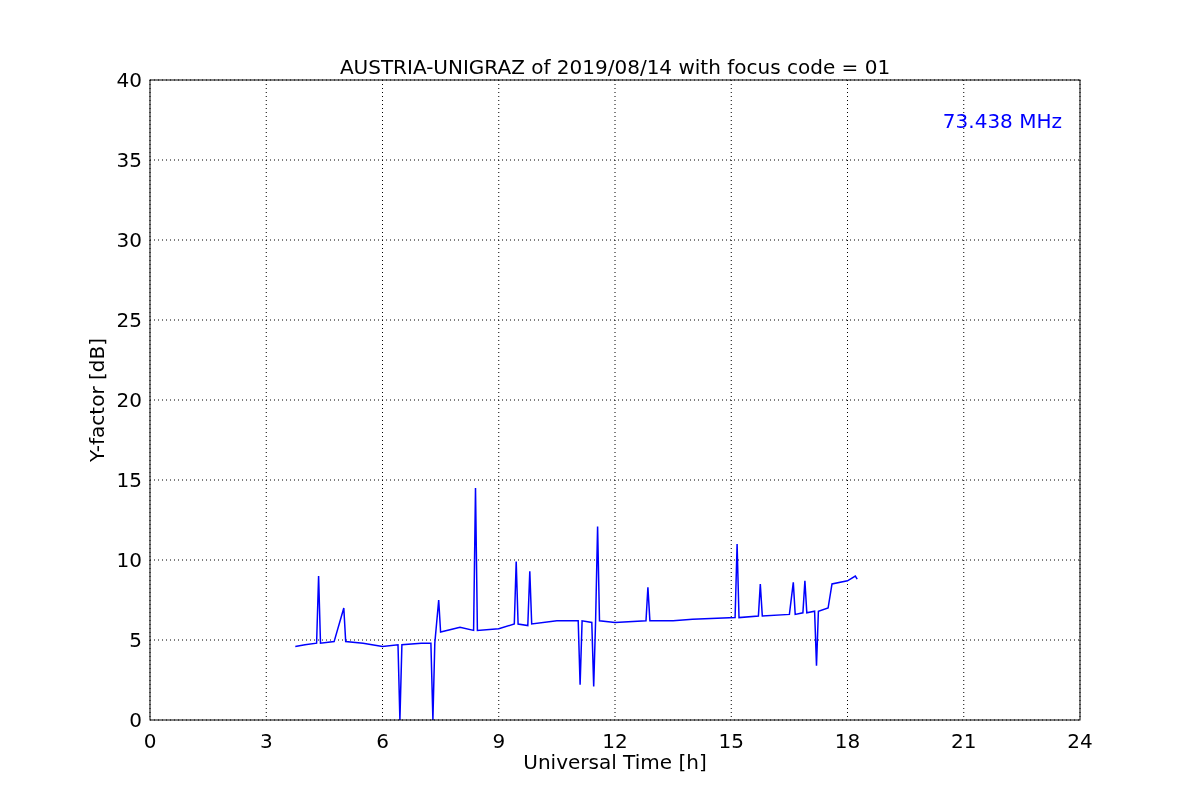 Image resolution: width=1200 pixels, height=800 pixels. What do you see at coordinates (150, 741) in the screenshot?
I see `x-tick-label: 0` at bounding box center [150, 741].